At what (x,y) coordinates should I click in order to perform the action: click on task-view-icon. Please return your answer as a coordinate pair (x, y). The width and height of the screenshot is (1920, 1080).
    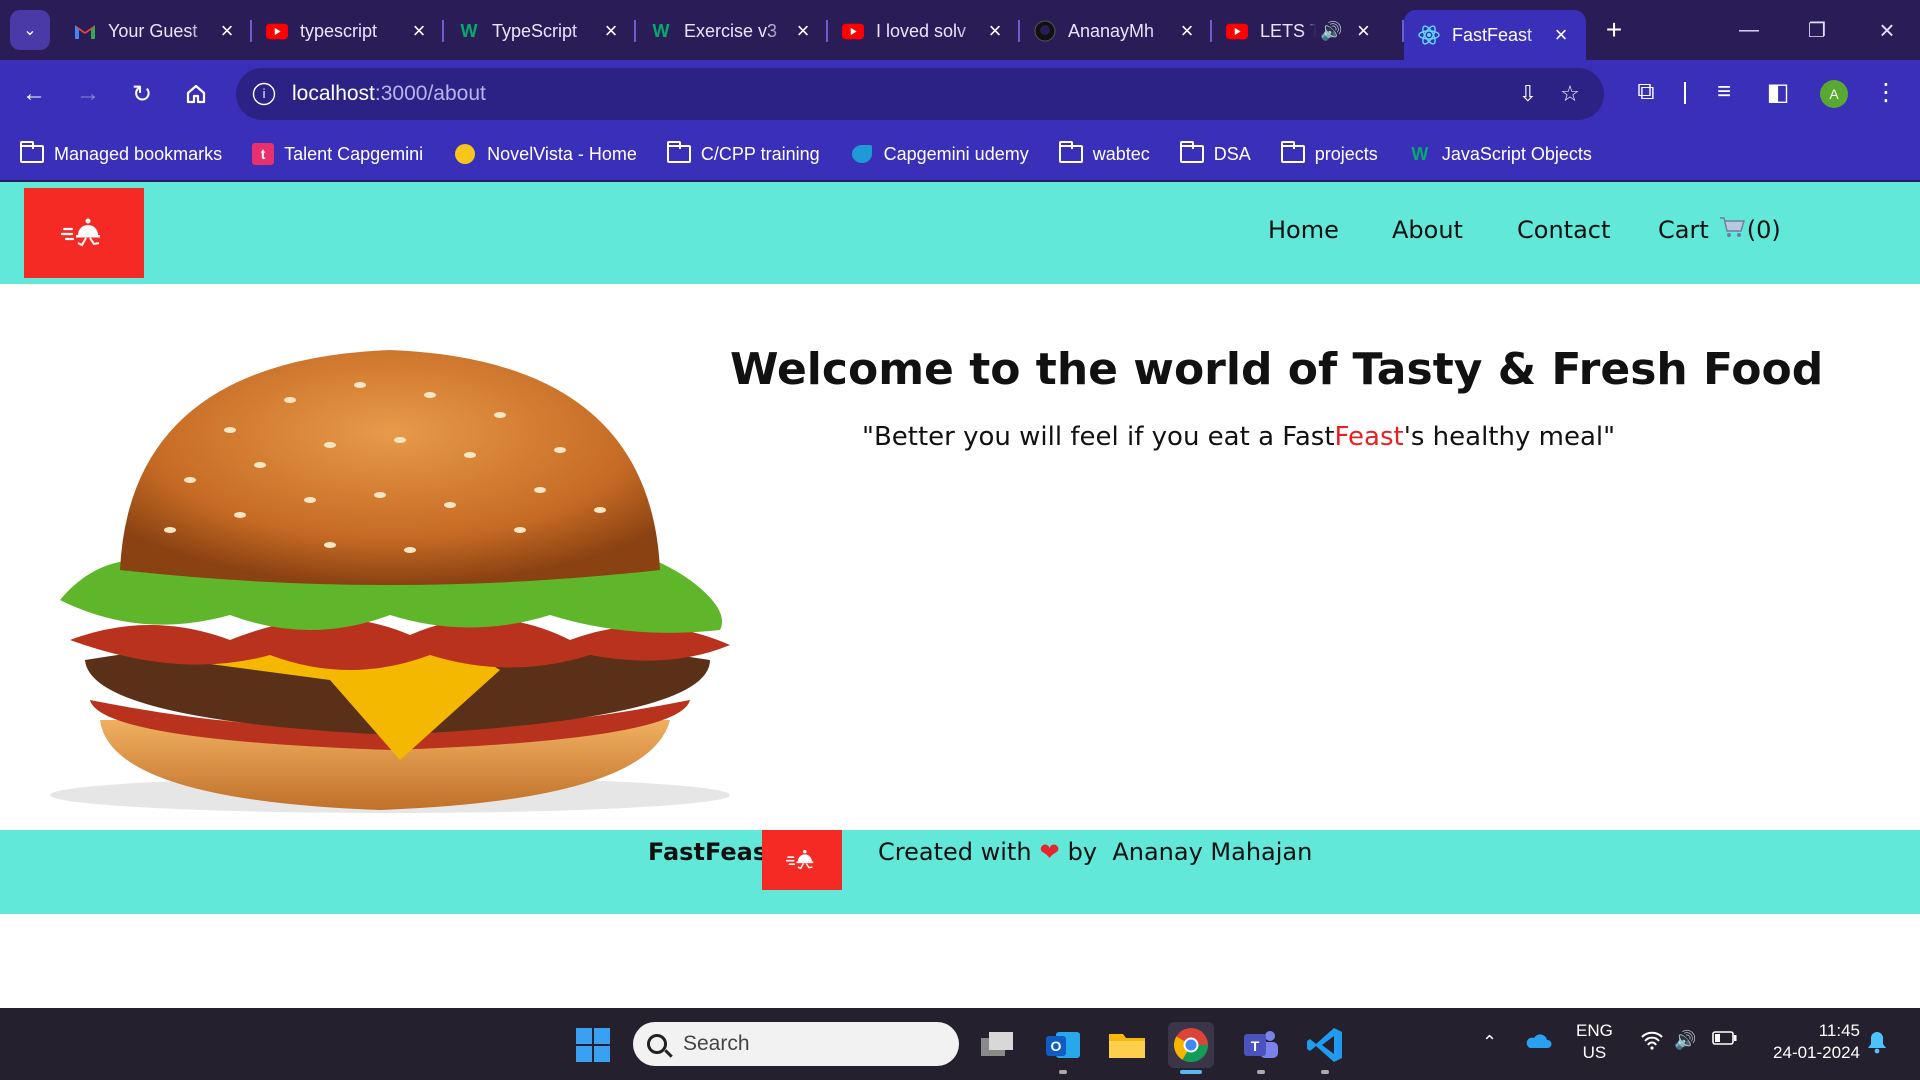
    Looking at the image, I should click on (997, 1045).